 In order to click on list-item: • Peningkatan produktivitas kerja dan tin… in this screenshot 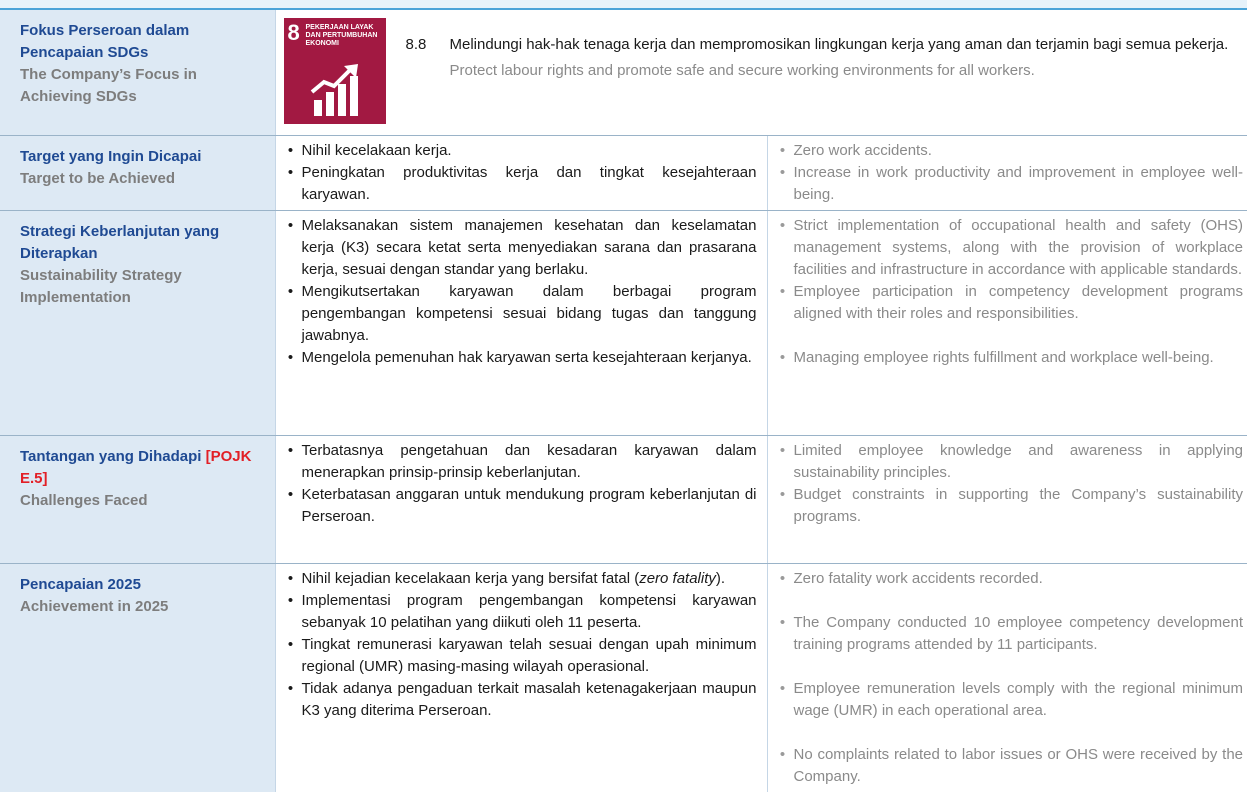, I will do `click(522, 183)`.